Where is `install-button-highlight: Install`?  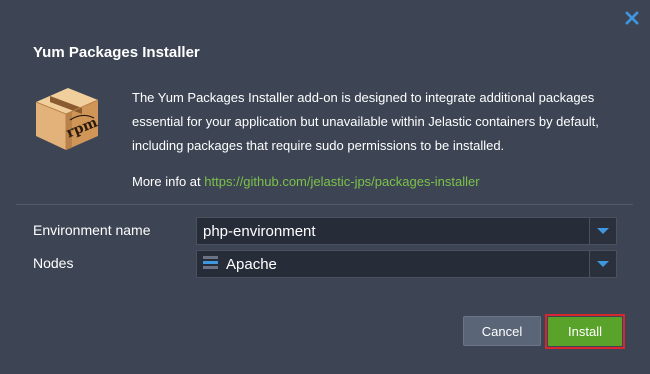
install-button-highlight: Install is located at coordinates (585, 331).